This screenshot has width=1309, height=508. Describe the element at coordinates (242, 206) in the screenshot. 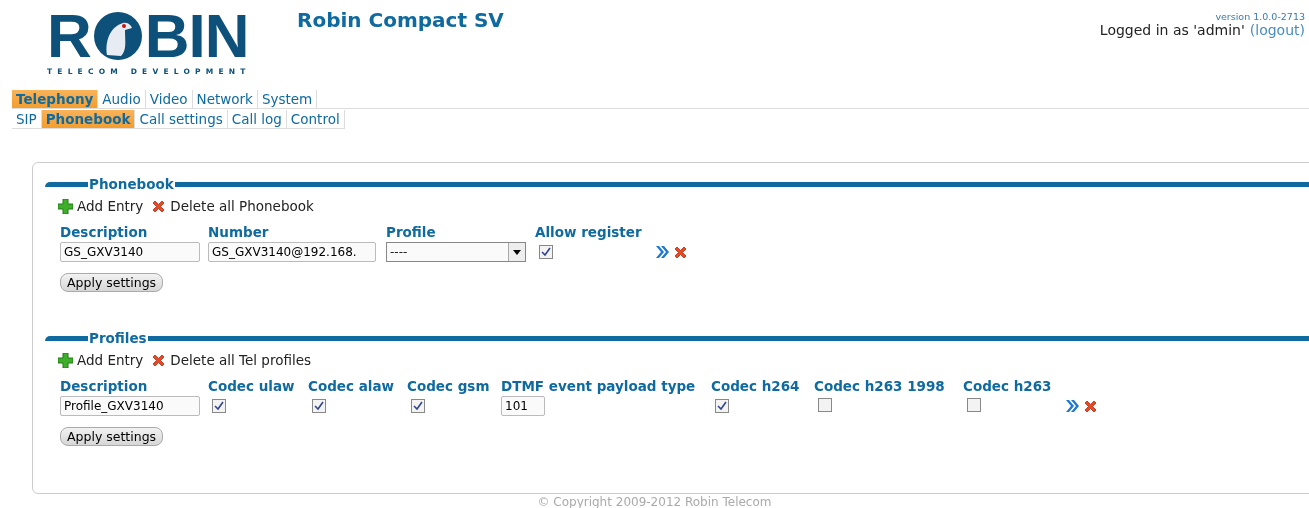

I see `delete-all-link: Delete all Phonebook` at that location.